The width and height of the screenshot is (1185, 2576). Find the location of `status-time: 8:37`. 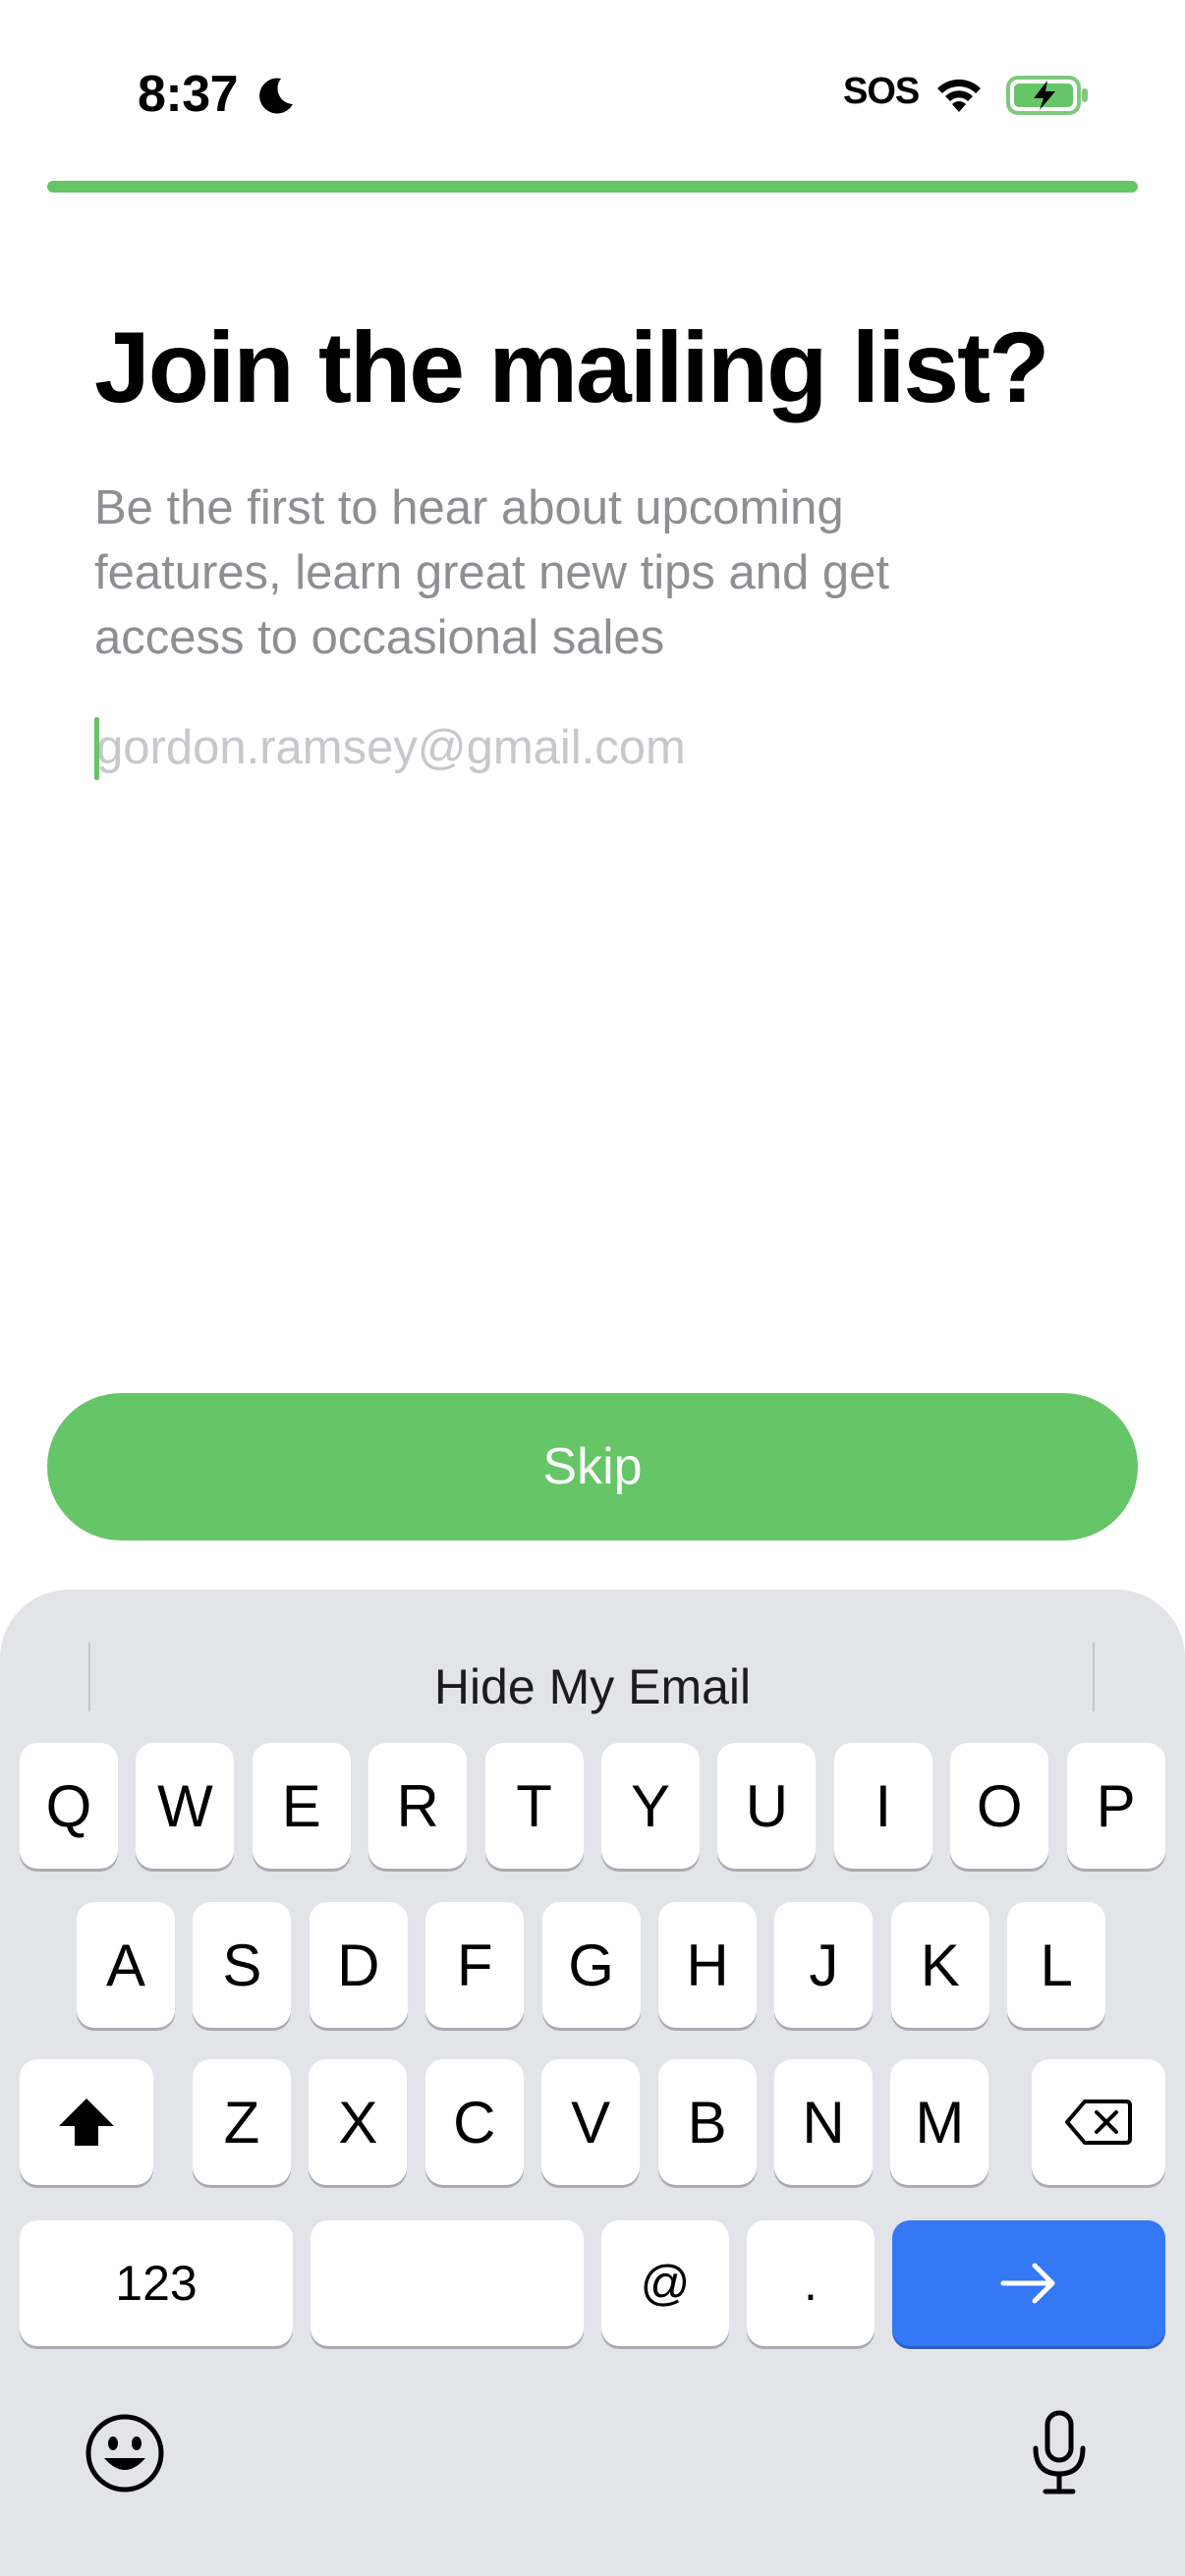

status-time: 8:37 is located at coordinates (189, 94).